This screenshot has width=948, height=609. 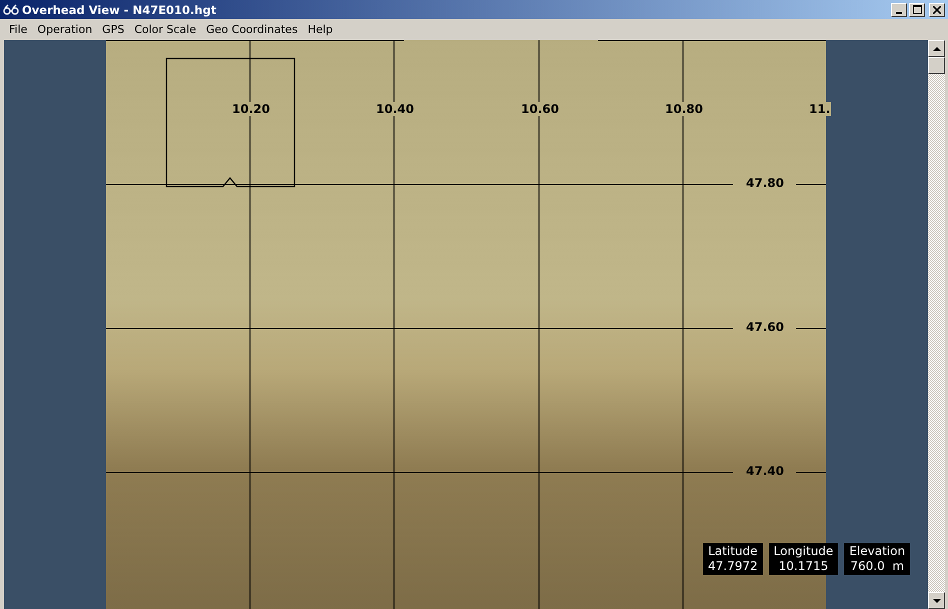 What do you see at coordinates (733, 566) in the screenshot?
I see `readout-value: 47.7972` at bounding box center [733, 566].